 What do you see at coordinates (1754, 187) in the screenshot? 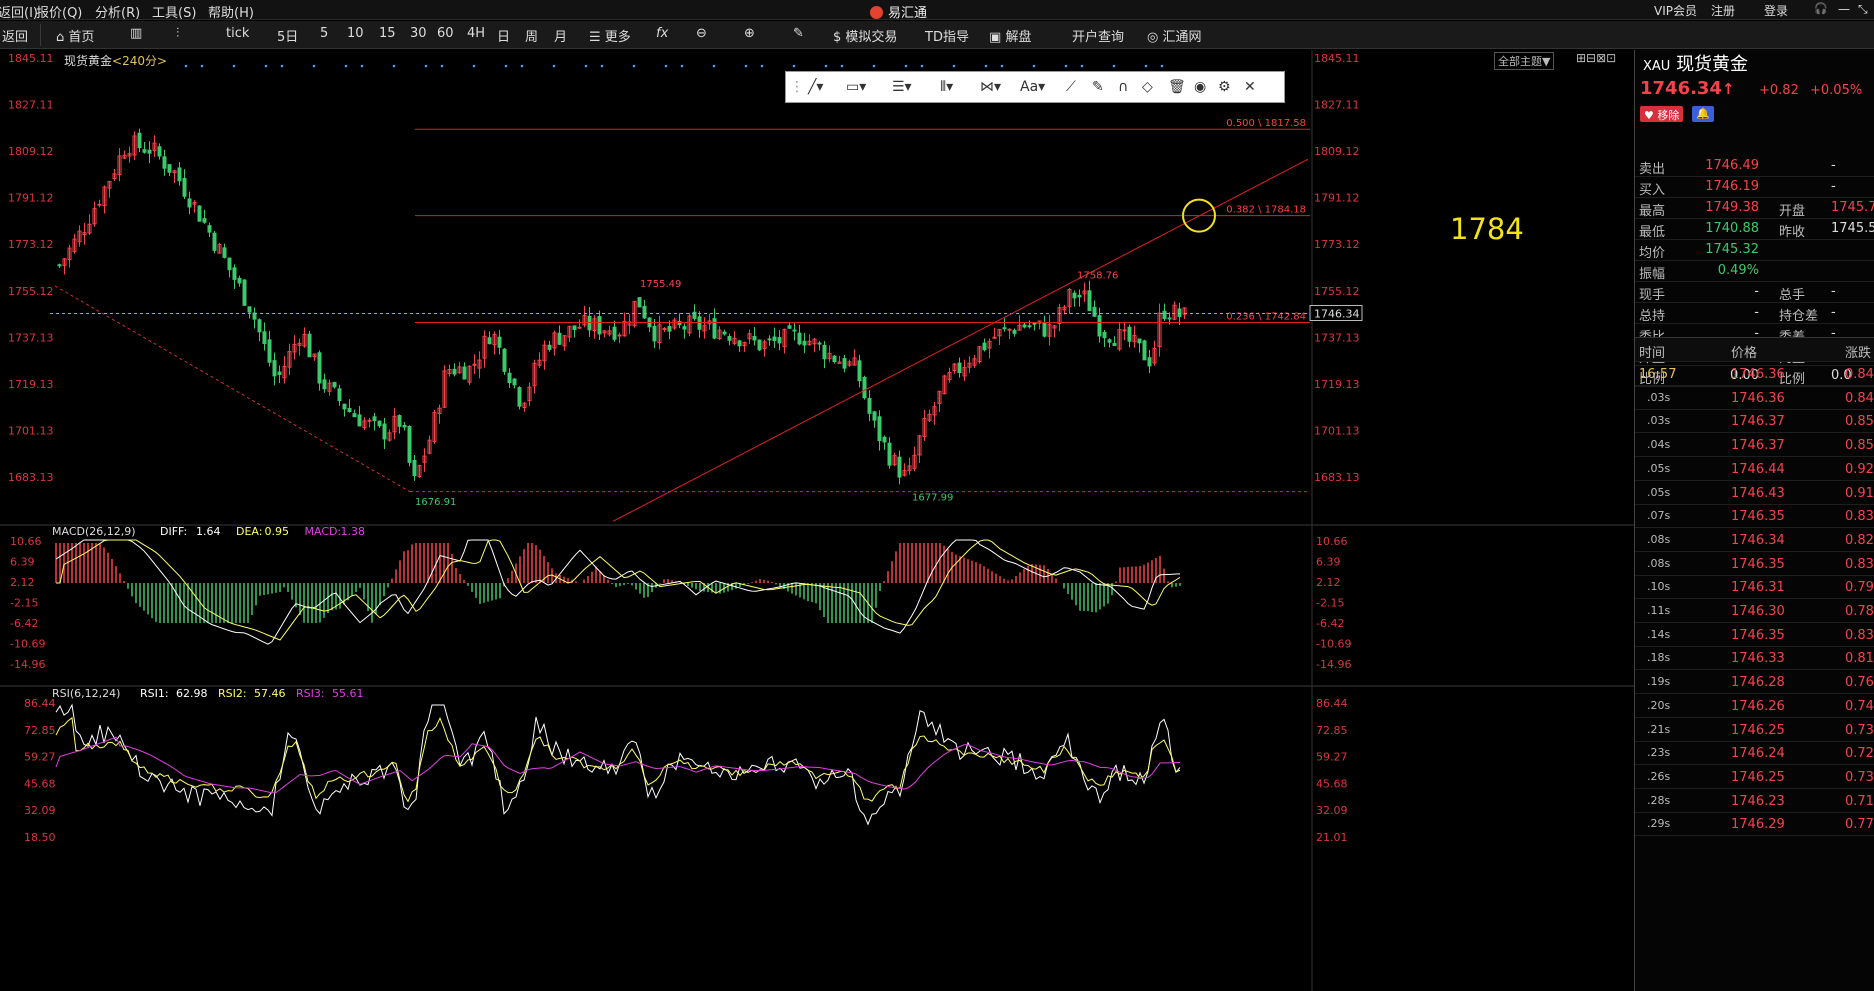
I see `quote-row: 买入 1746.19 -` at bounding box center [1754, 187].